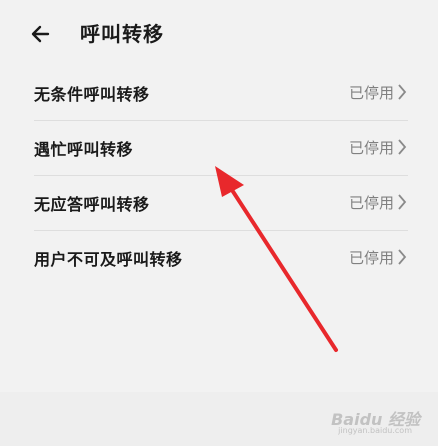  Describe the element at coordinates (375, 430) in the screenshot. I see `baidu-watermark-url: jingyan.baidu.com` at that location.